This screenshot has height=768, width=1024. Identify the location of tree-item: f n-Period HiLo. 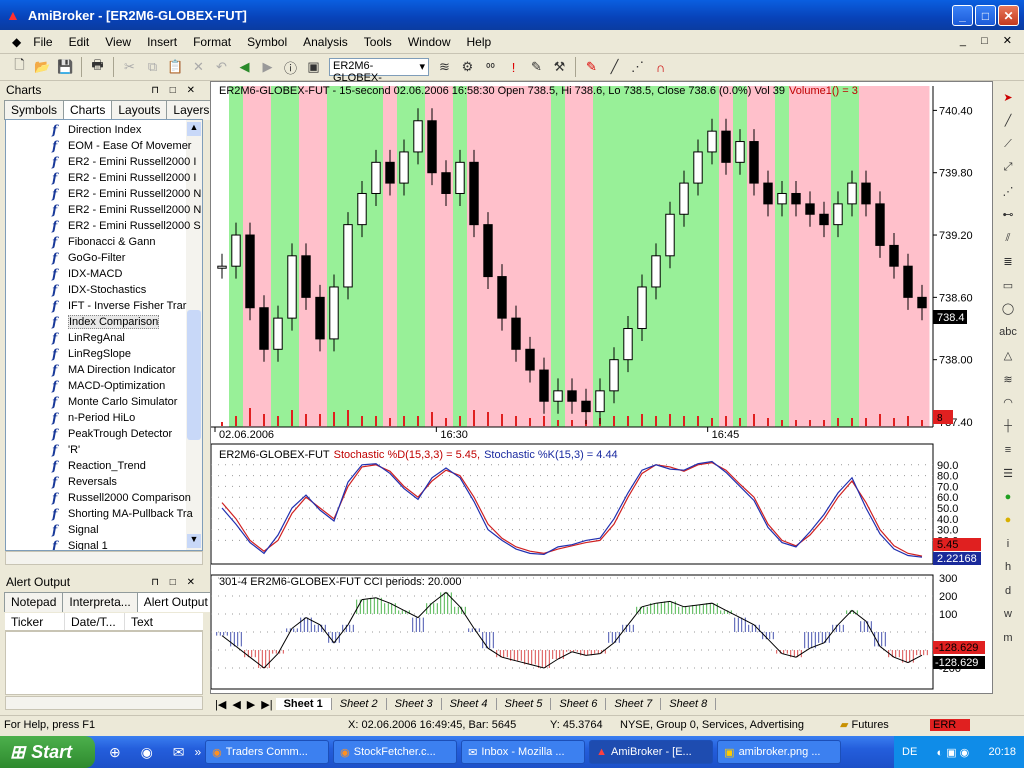
(93, 418).